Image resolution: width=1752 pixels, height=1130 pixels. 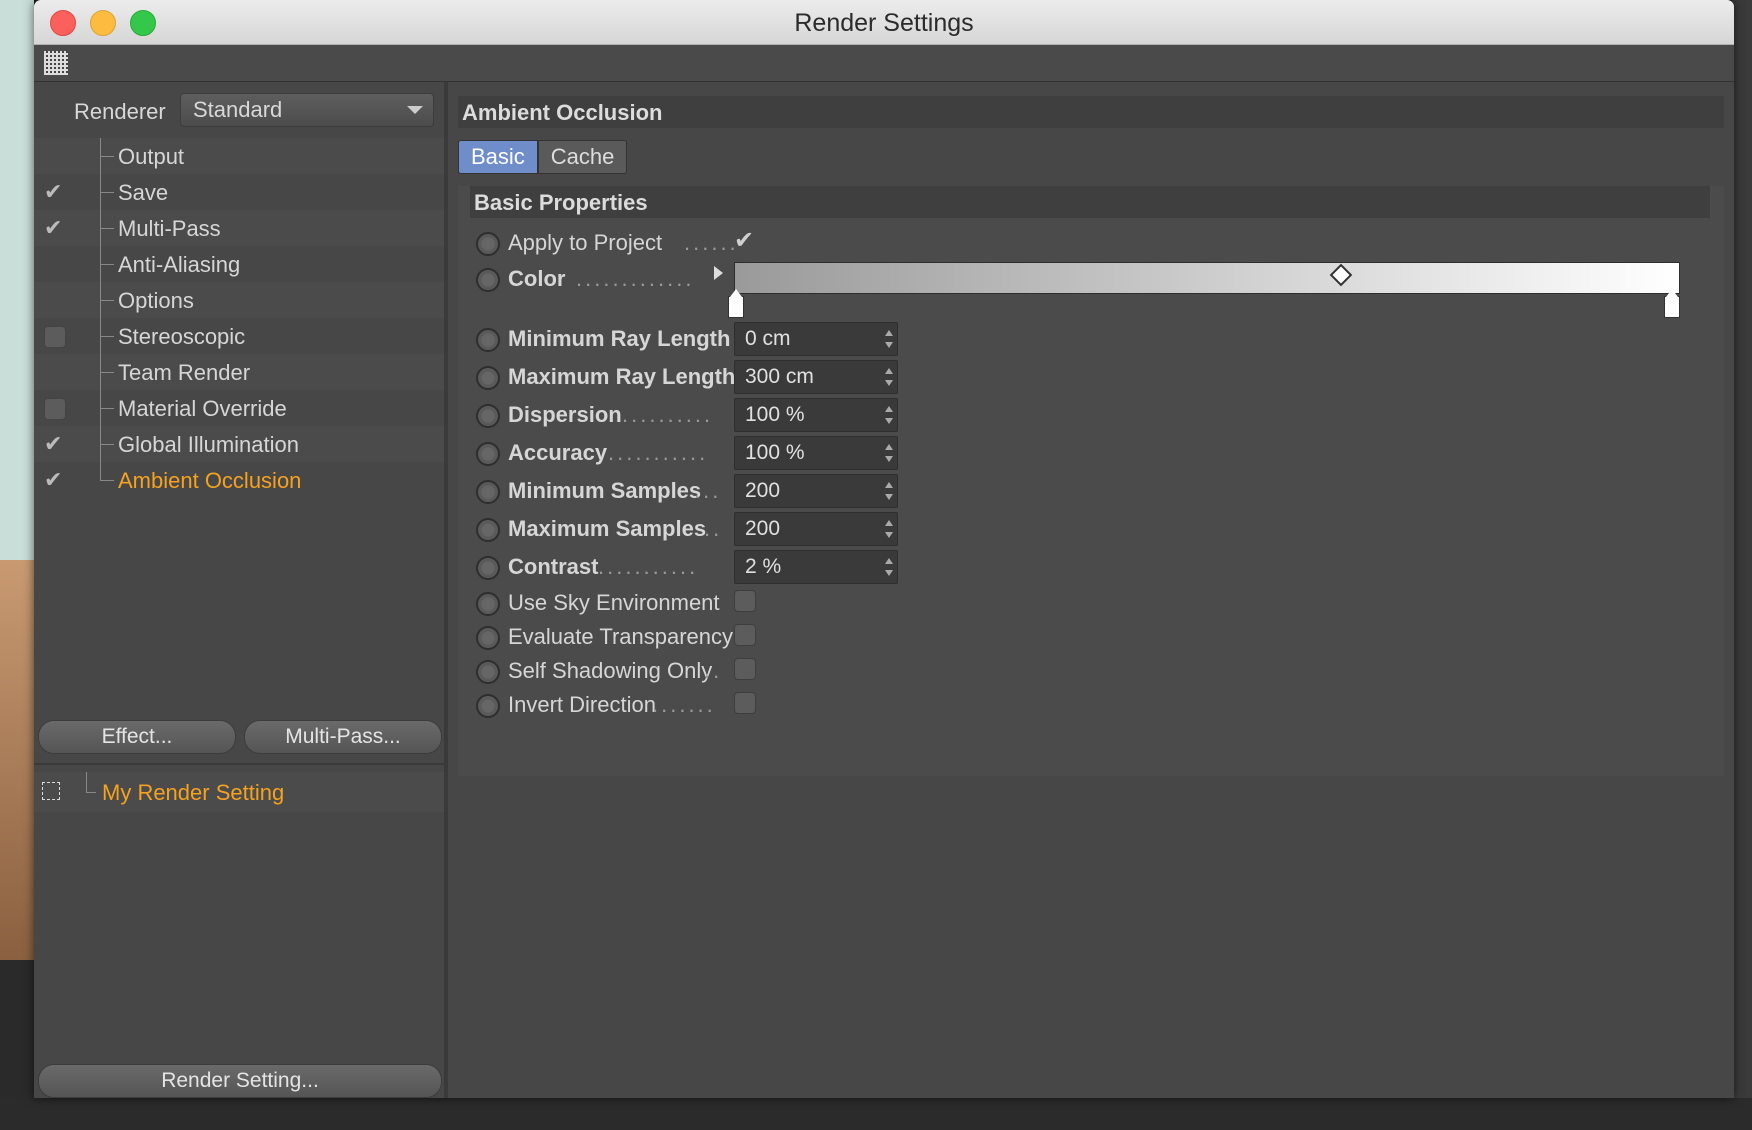 I want to click on expand-arrow-icon, so click(x=718, y=273).